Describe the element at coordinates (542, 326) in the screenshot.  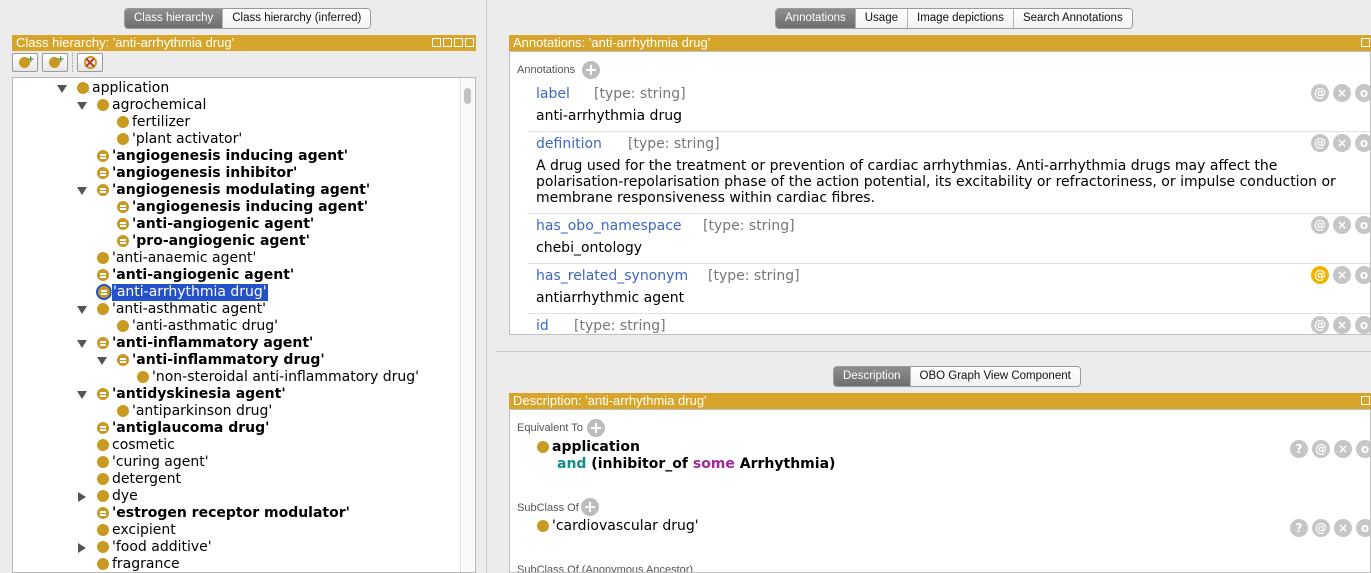
I see `annotation-property: id` at that location.